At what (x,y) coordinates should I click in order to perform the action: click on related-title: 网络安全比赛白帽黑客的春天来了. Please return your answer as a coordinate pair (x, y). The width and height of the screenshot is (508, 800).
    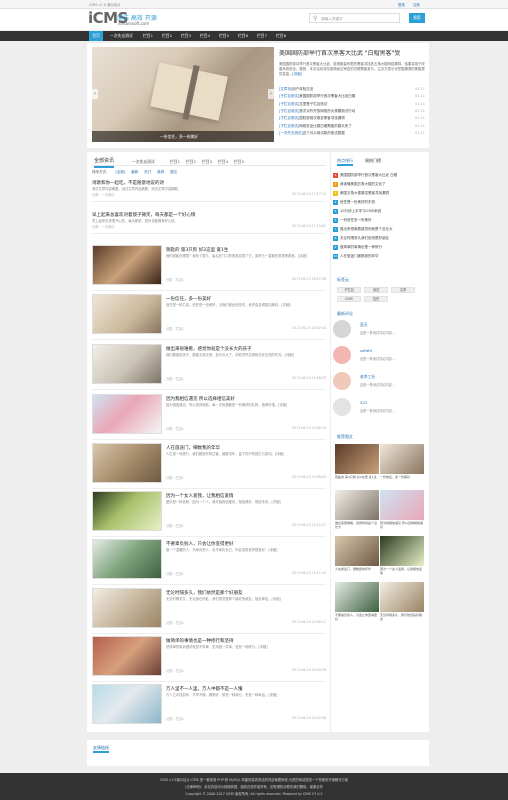
    Looking at the image, I should click on (325, 126).